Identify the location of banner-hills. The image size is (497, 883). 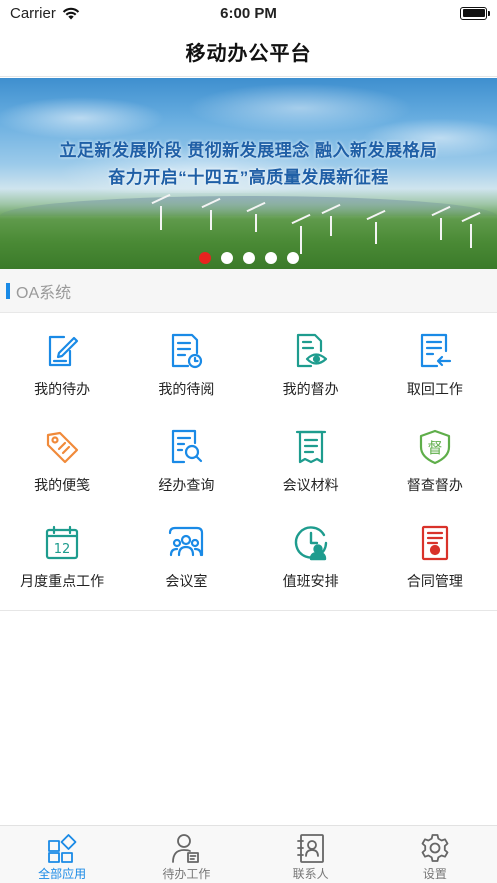
(248, 206).